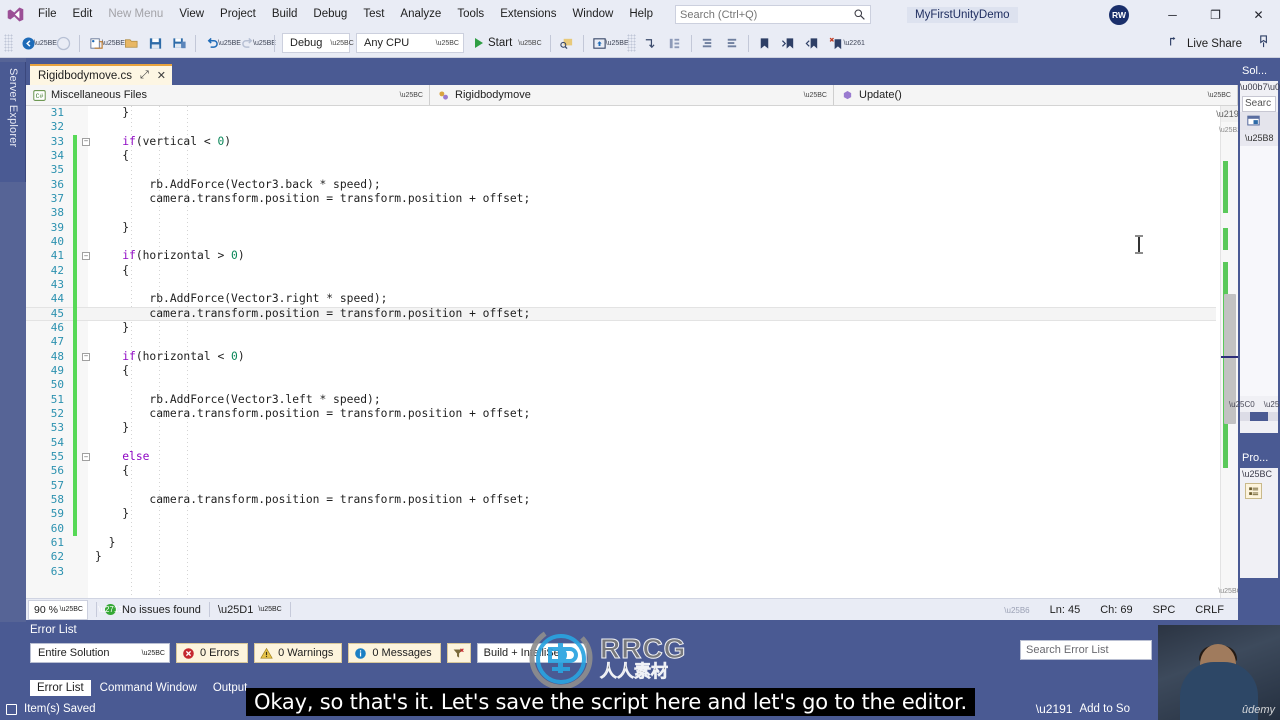 This screenshot has width=1280, height=720. Describe the element at coordinates (420, 14) in the screenshot. I see `menu-item-analyze: Analyze` at that location.